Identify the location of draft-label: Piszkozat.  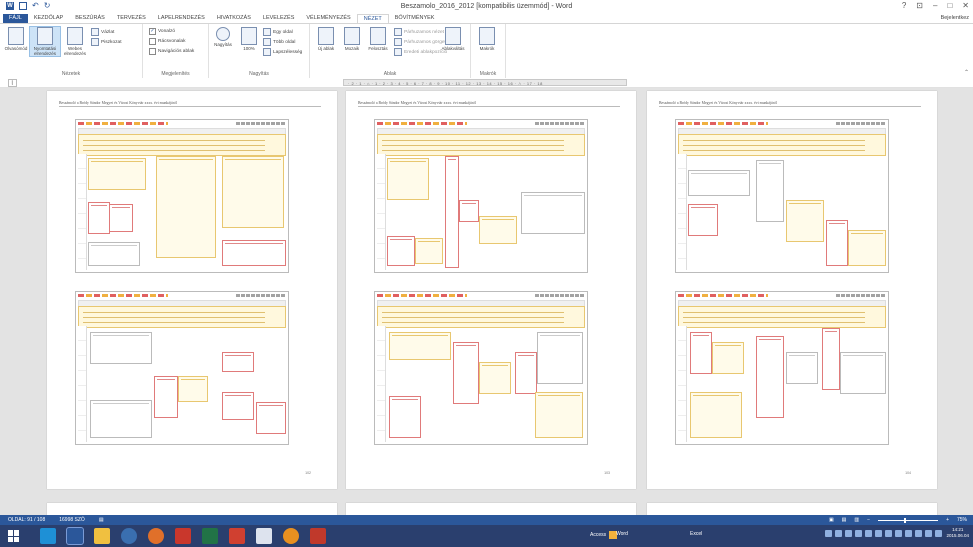
(111, 42).